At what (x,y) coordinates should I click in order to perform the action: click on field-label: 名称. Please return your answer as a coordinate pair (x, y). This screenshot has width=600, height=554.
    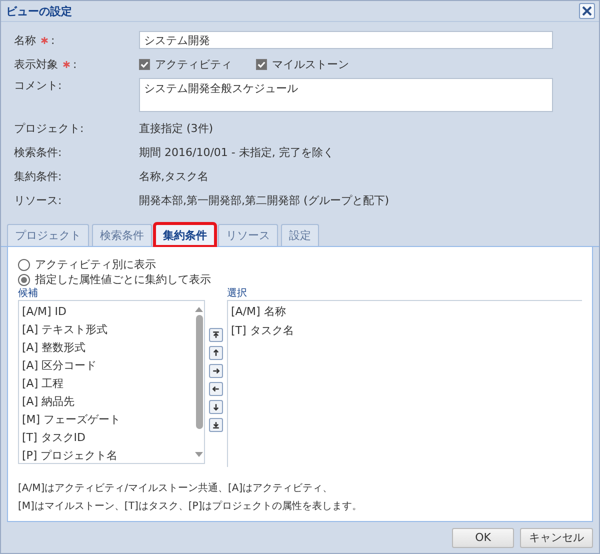
    Looking at the image, I should click on (25, 40).